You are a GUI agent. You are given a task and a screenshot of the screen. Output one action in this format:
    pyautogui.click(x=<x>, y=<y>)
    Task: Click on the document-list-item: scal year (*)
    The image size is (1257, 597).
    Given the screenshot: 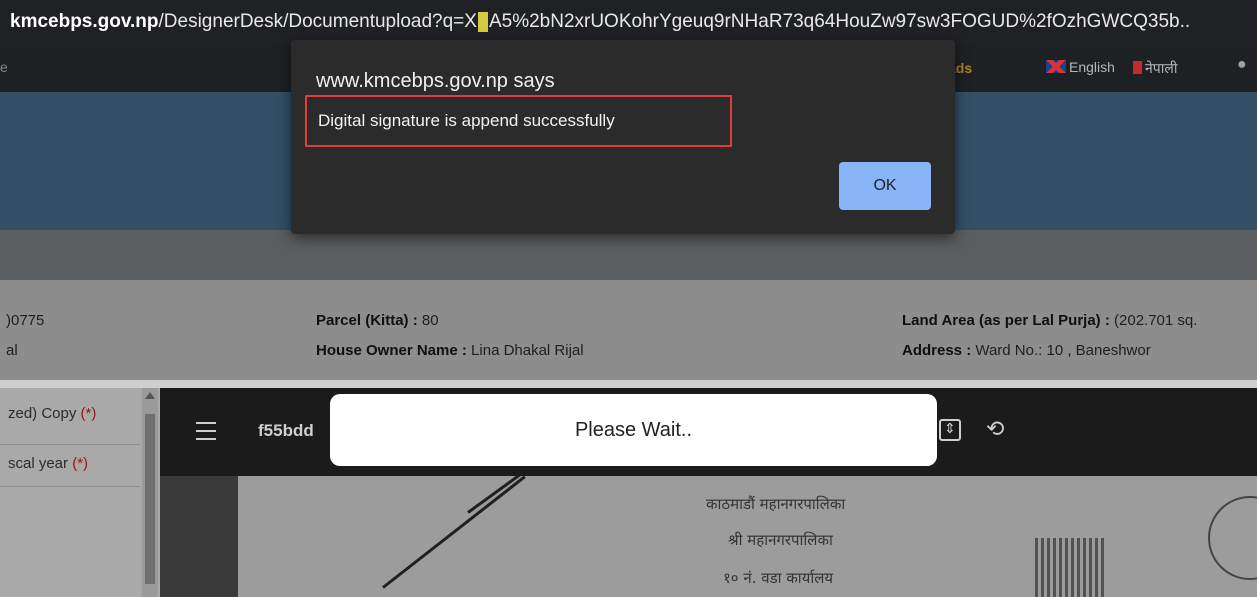 What is the action you would take?
    pyautogui.click(x=48, y=463)
    